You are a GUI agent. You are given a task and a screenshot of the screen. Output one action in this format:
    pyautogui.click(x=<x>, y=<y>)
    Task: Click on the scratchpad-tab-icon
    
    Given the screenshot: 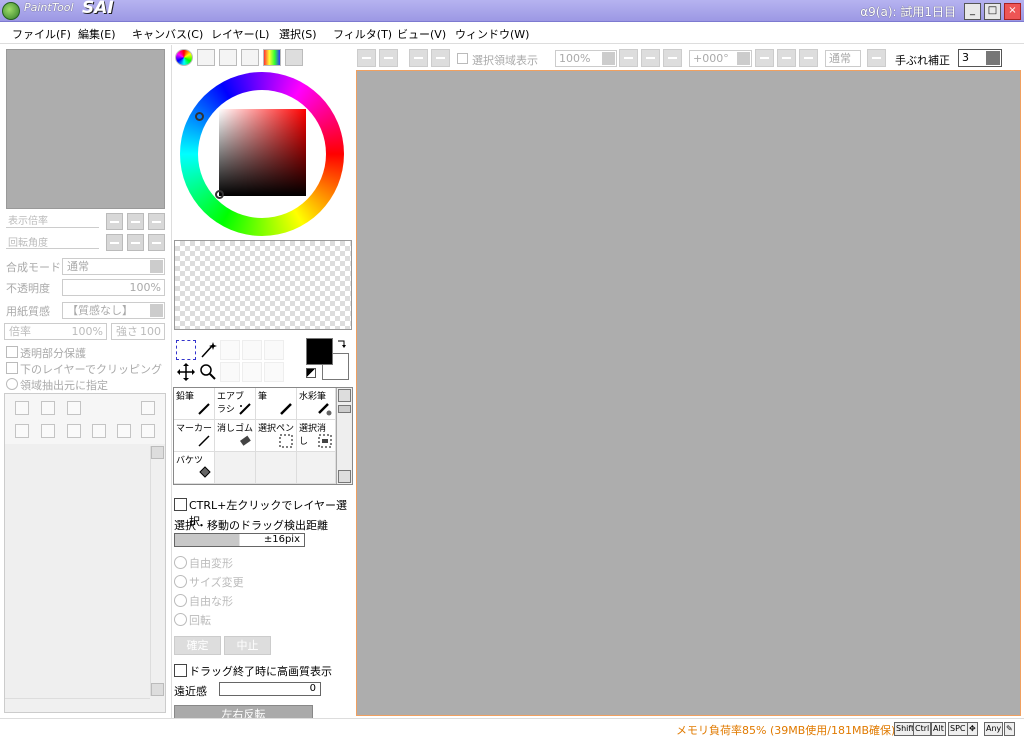 What is the action you would take?
    pyautogui.click(x=294, y=57)
    